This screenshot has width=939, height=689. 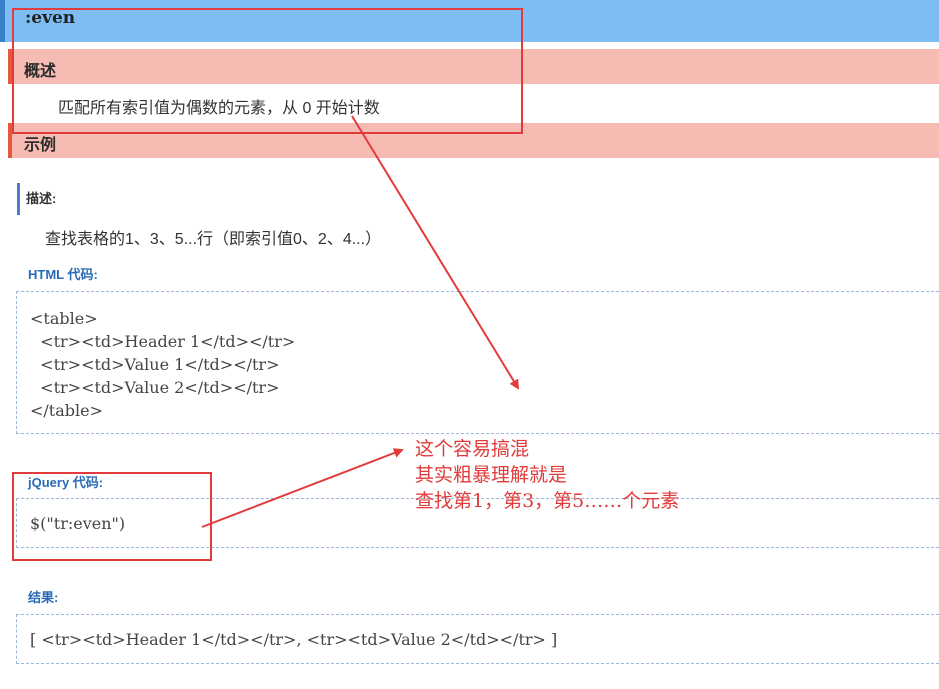 What do you see at coordinates (547, 501) in the screenshot?
I see `annotation-line: 查找第1，第3，第5……个元素` at bounding box center [547, 501].